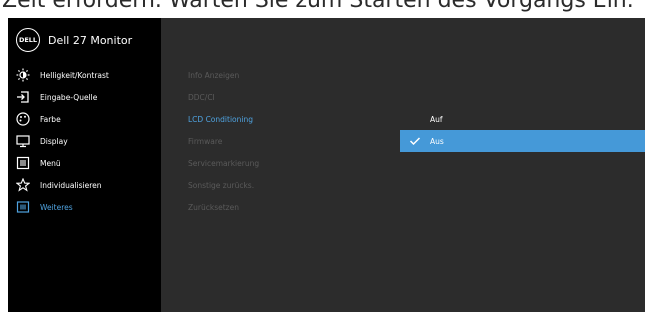 The width and height of the screenshot is (645, 312). Describe the element at coordinates (23, 141) in the screenshot. I see `display-icon` at that location.